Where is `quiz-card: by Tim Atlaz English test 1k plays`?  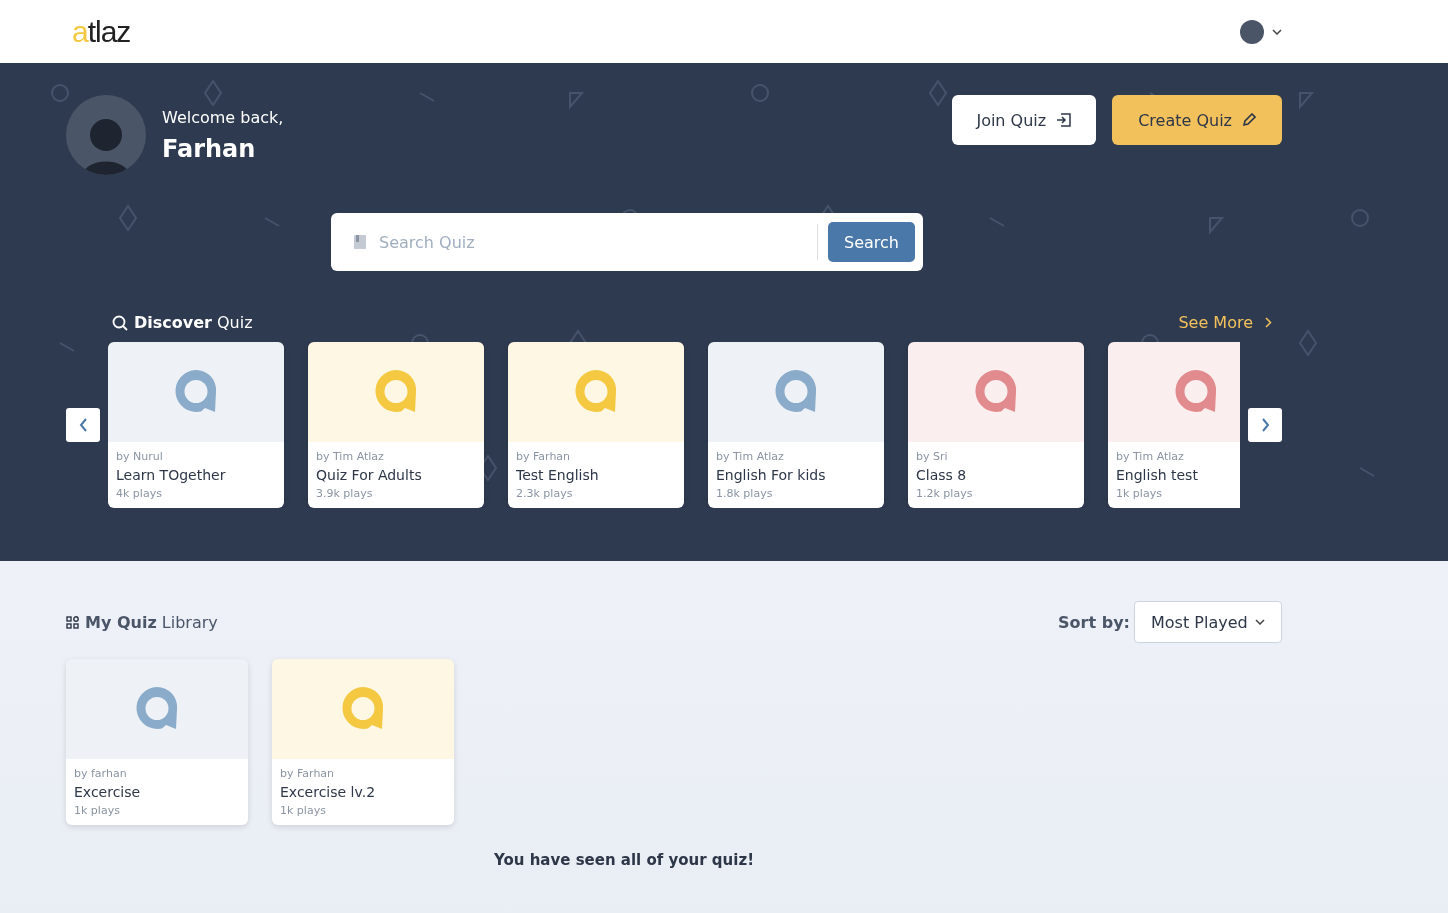 quiz-card: by Tim Atlaz English test 1k plays is located at coordinates (1174, 425).